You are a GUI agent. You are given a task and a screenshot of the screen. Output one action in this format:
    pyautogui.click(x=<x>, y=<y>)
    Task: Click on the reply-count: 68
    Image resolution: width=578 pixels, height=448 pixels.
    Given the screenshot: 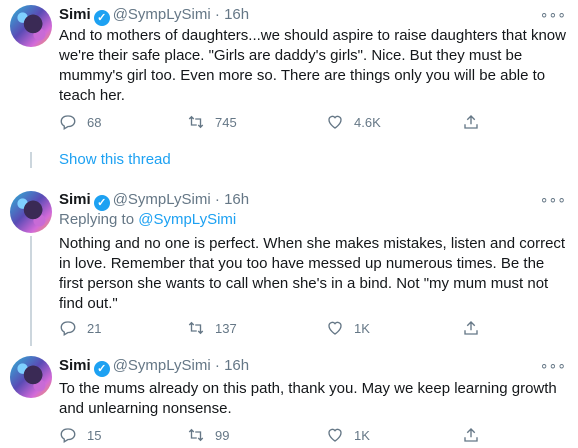 What is the action you would take?
    pyautogui.click(x=94, y=122)
    